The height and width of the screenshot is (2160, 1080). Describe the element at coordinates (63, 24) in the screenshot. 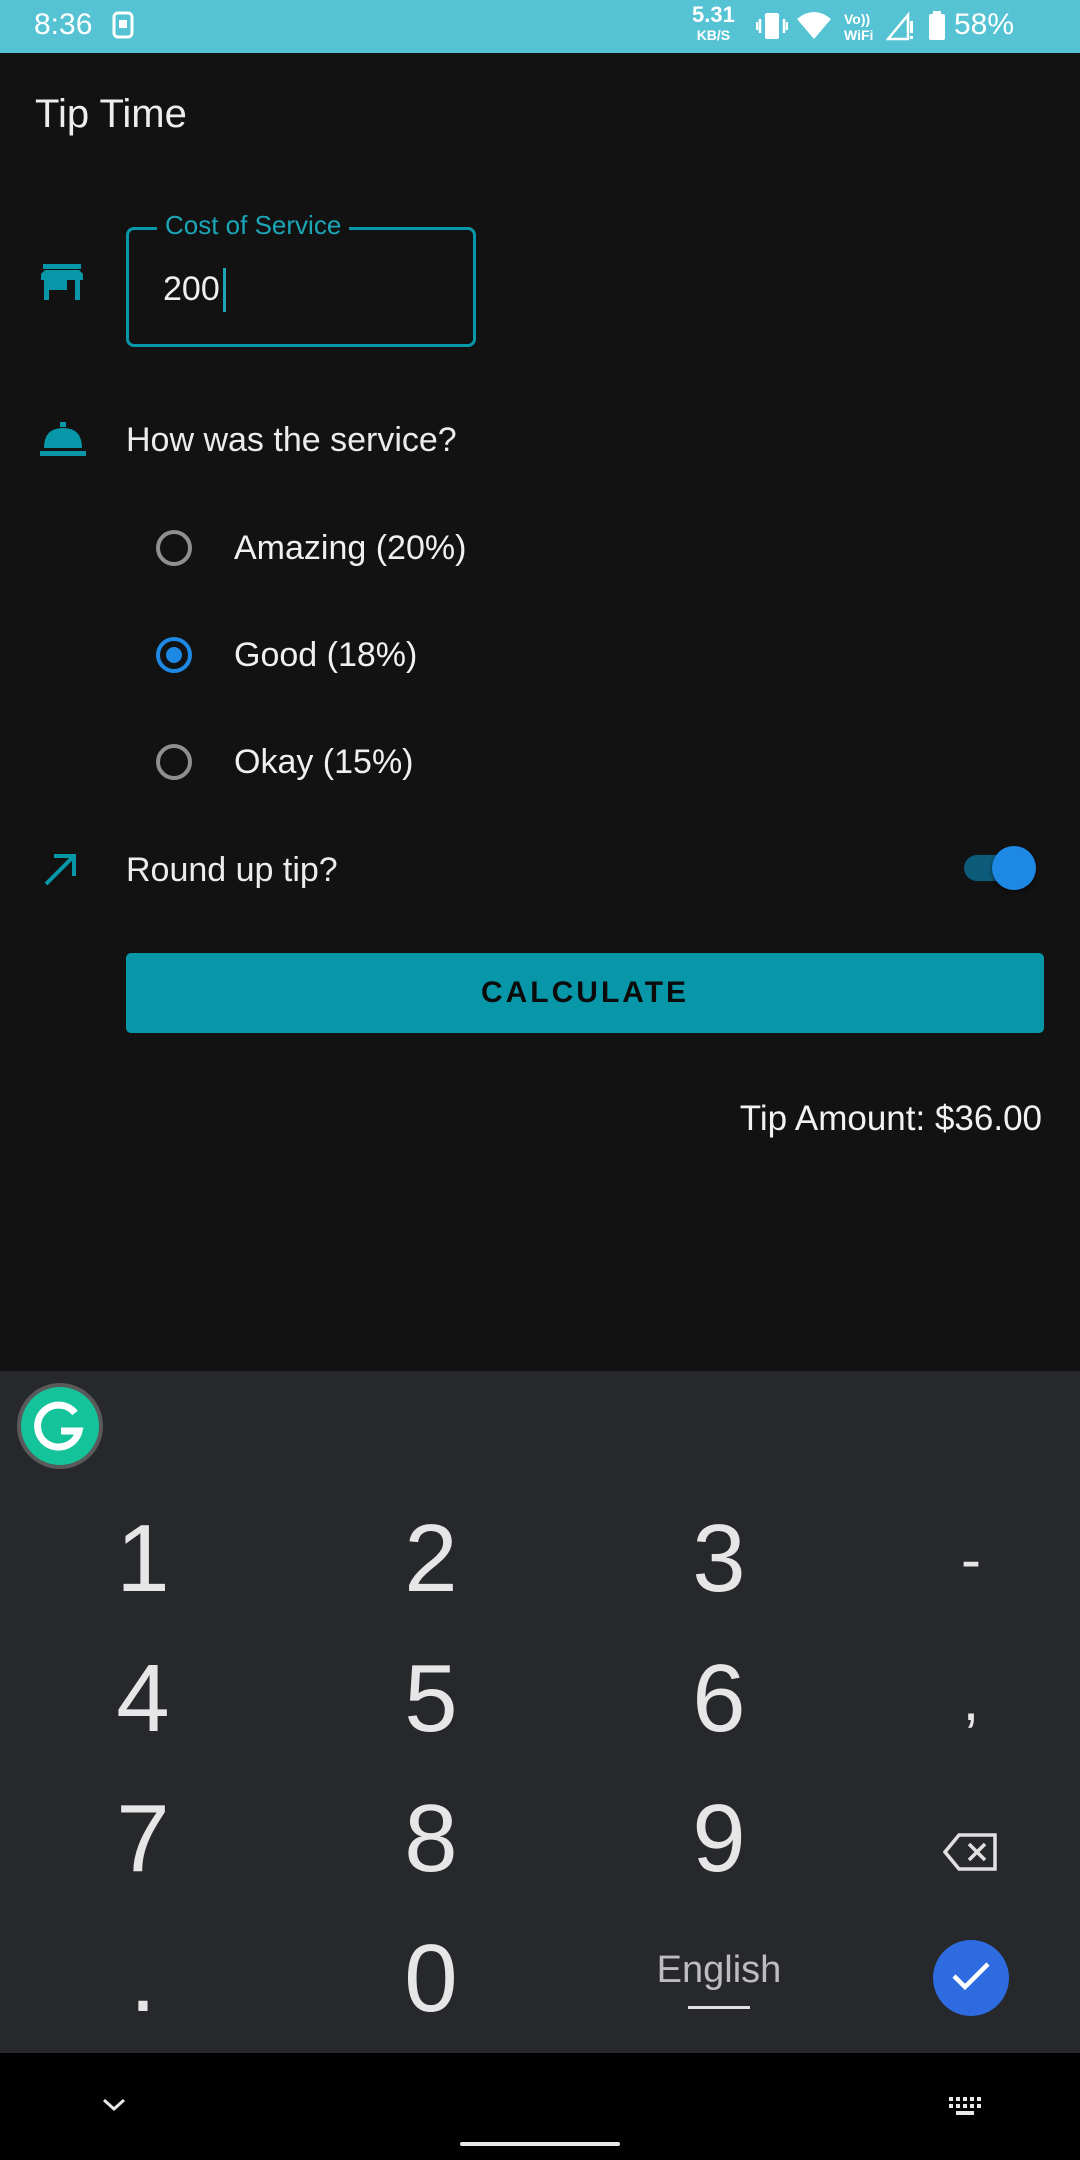

I see `status-time: 8:36` at that location.